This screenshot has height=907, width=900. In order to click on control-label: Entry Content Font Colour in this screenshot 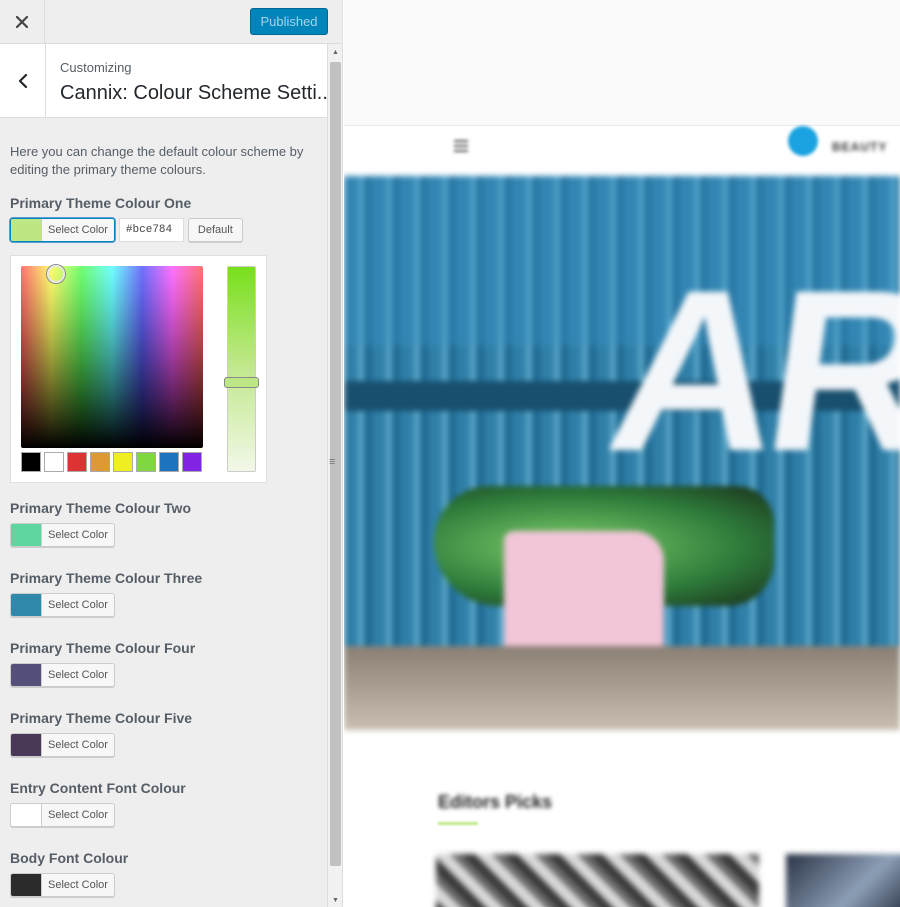, I will do `click(98, 788)`.